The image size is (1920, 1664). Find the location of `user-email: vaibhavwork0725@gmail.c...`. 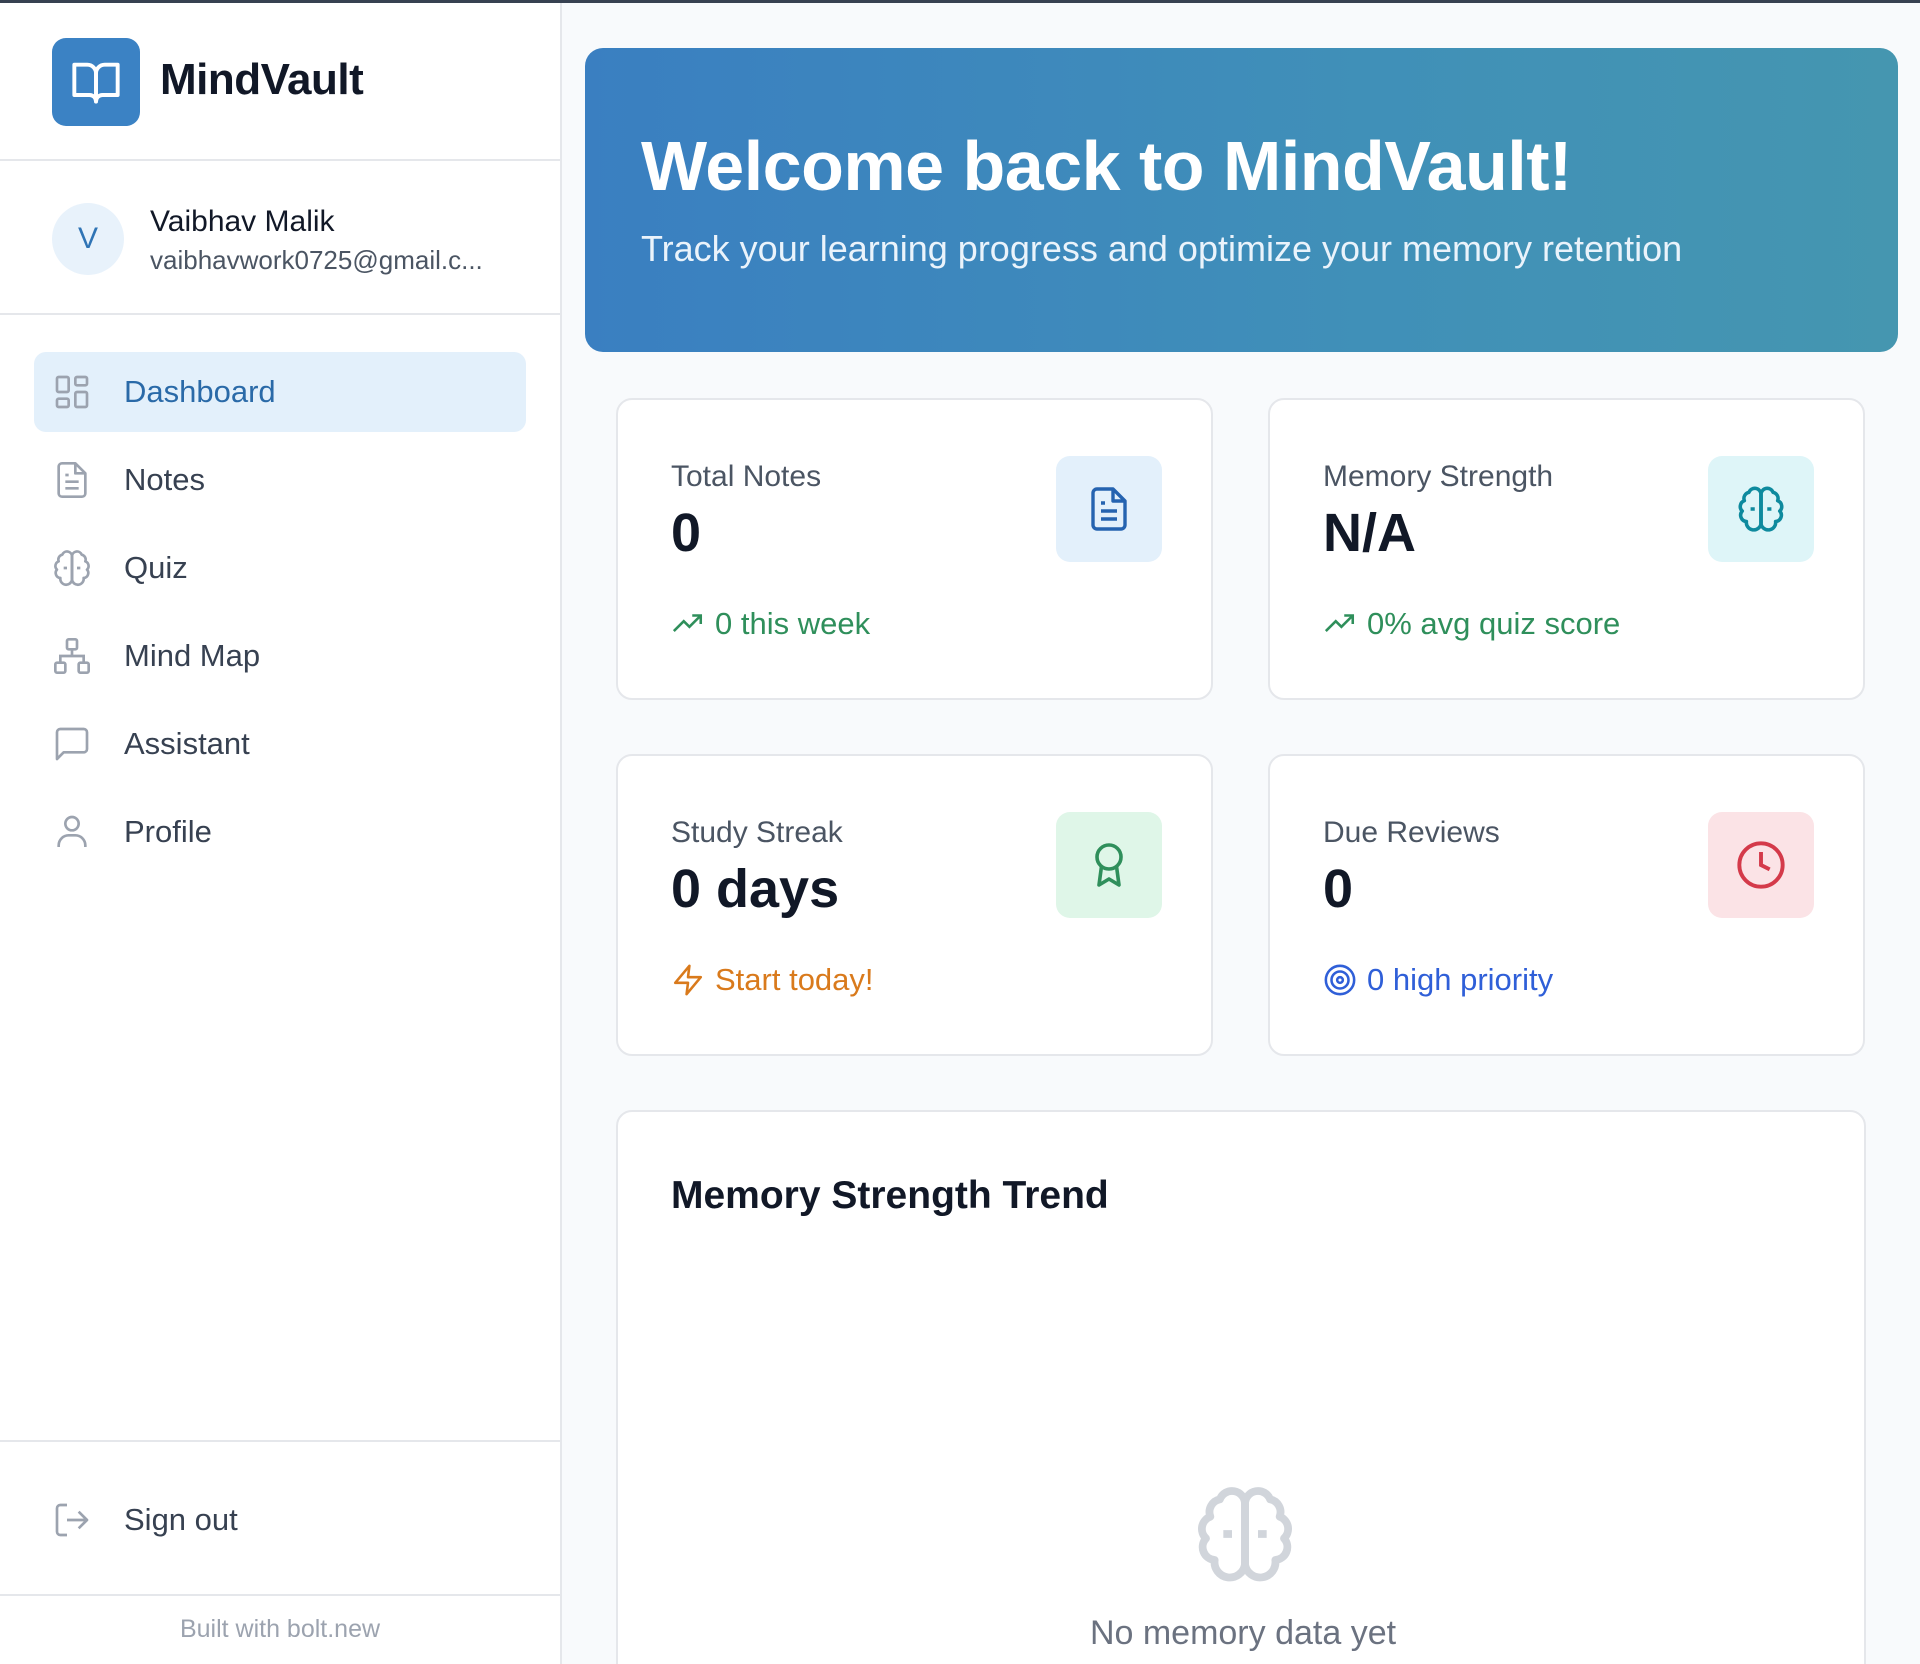

user-email: vaibhavwork0725@gmail.c... is located at coordinates (316, 260).